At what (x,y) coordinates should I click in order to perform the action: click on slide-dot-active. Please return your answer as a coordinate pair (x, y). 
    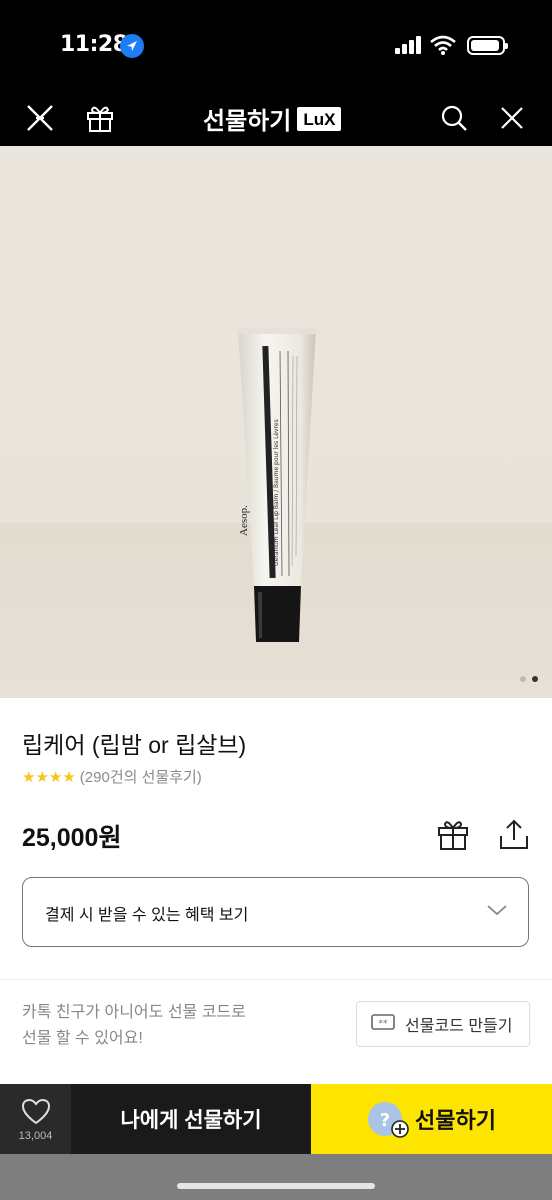
    Looking at the image, I should click on (535, 679).